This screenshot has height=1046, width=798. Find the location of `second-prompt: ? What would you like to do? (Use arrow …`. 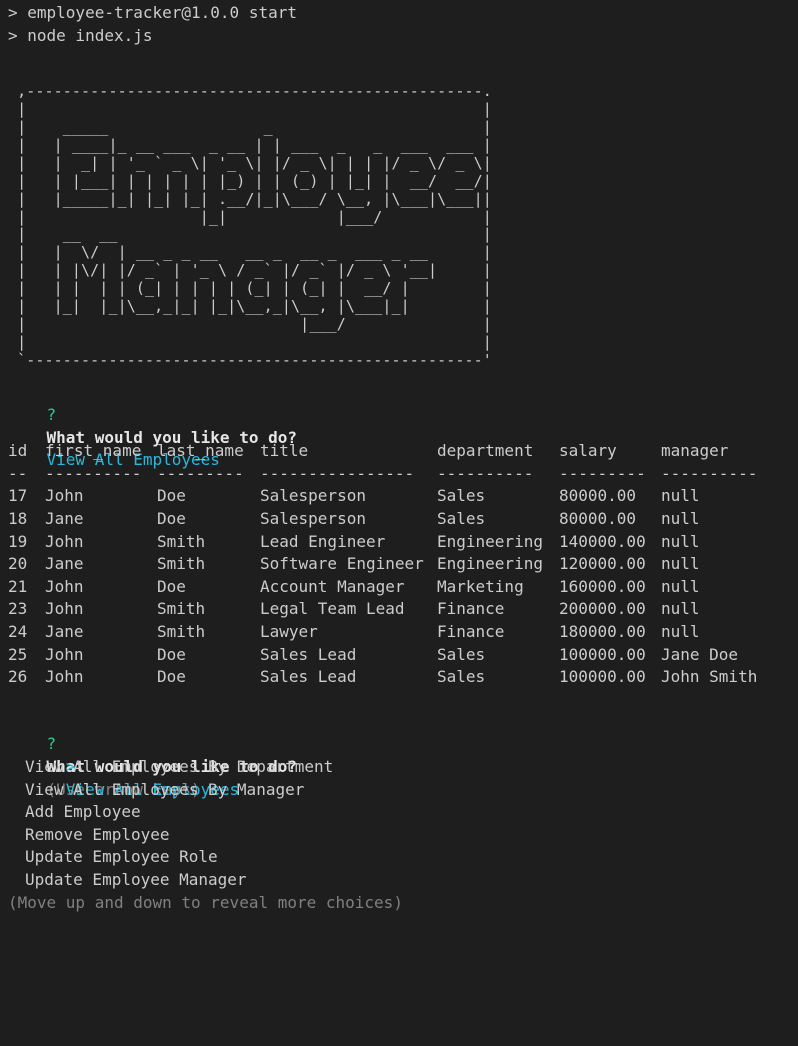

second-prompt: ? What would you like to do? (Use arrow … is located at coordinates (403, 754).